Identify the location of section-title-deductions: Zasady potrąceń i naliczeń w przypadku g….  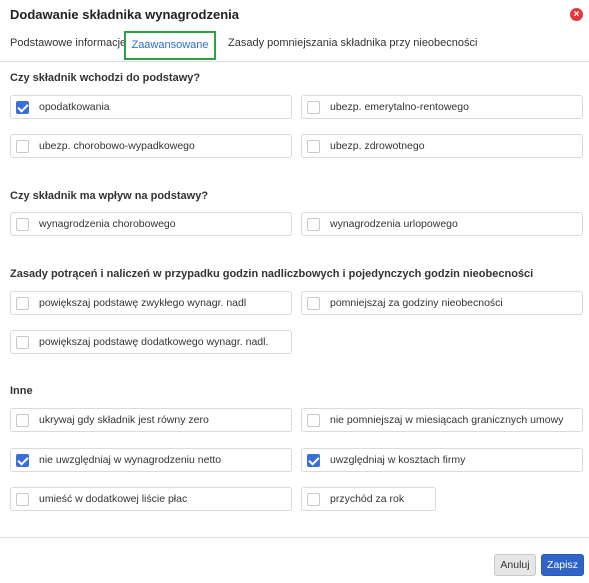
(272, 274).